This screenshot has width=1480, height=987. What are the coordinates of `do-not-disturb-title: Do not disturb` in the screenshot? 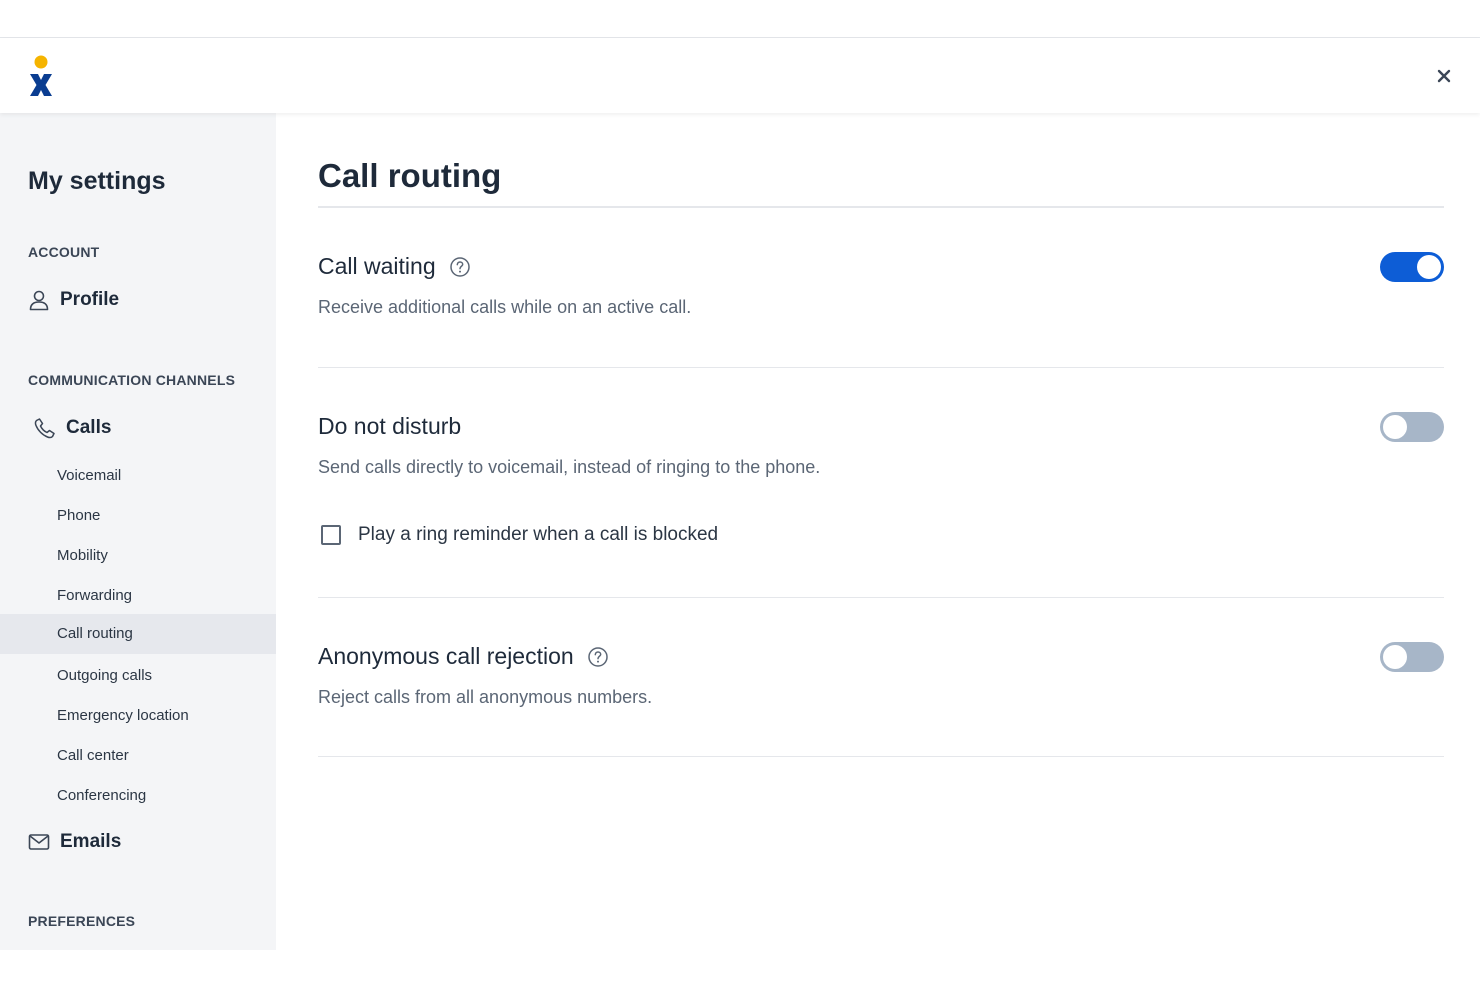 It's located at (389, 426).